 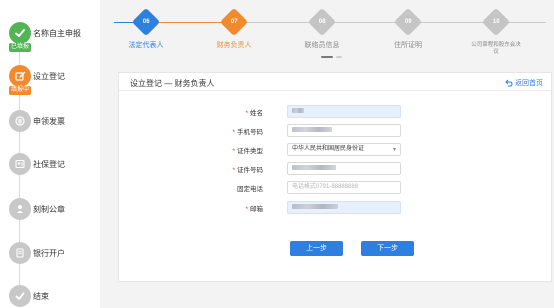 I want to click on chevron-down-icon: ▾, so click(x=394, y=150).